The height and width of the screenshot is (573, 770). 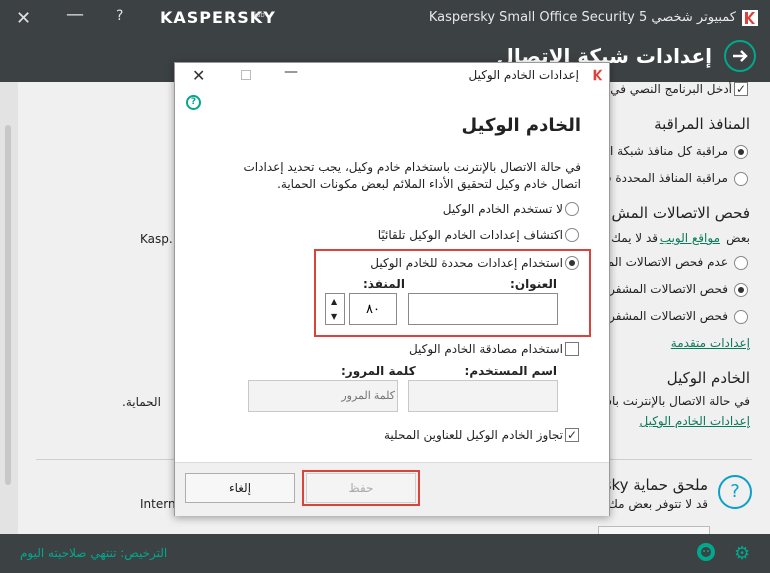 What do you see at coordinates (8, 305) in the screenshot?
I see `scrollbar-thumb` at bounding box center [8, 305].